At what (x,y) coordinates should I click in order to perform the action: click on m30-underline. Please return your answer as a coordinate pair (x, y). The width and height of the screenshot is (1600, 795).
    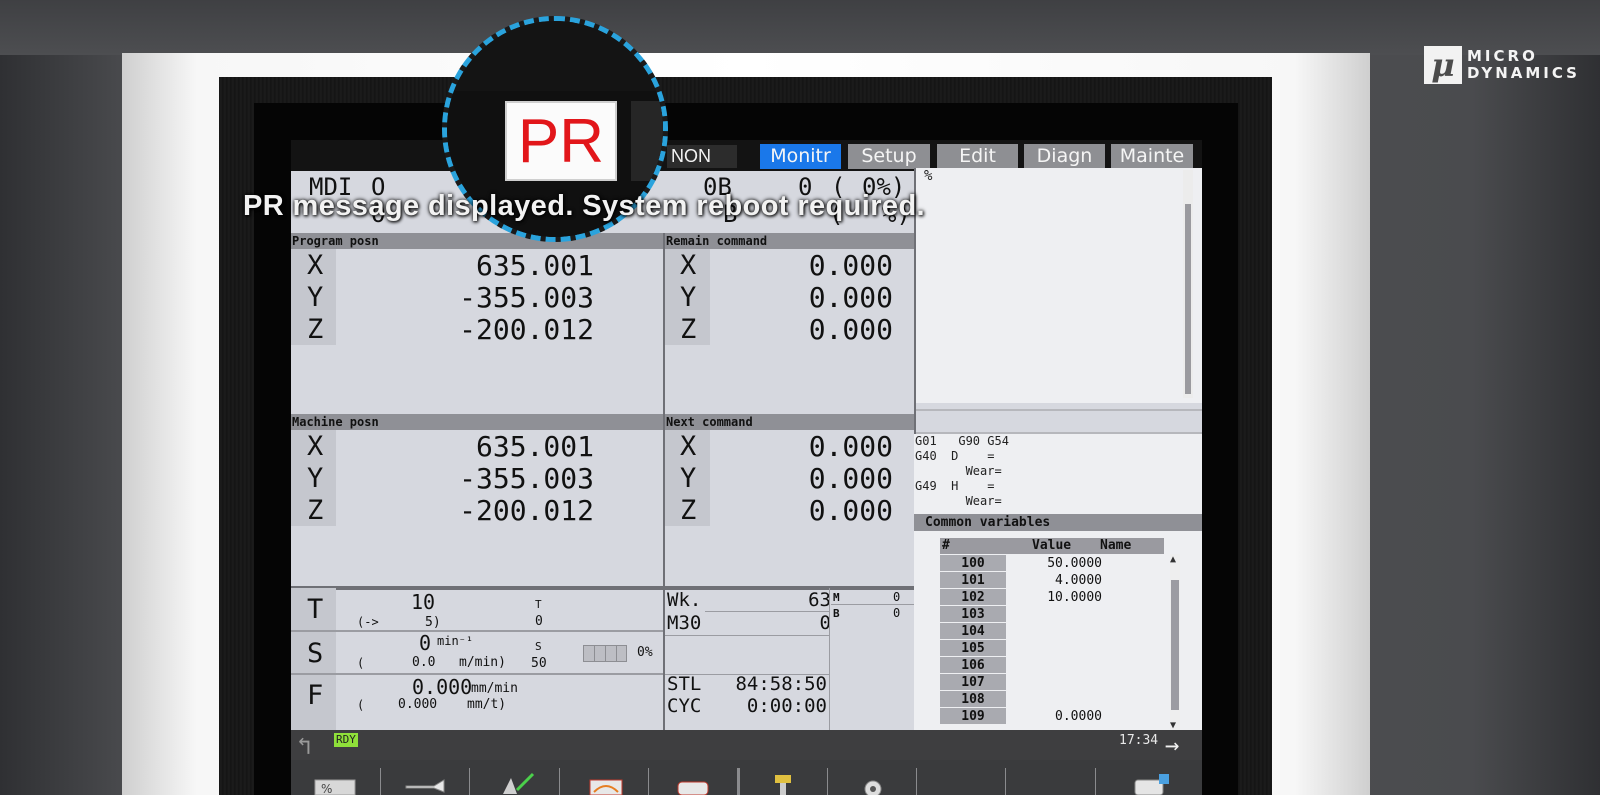
    Looking at the image, I should click on (747, 635).